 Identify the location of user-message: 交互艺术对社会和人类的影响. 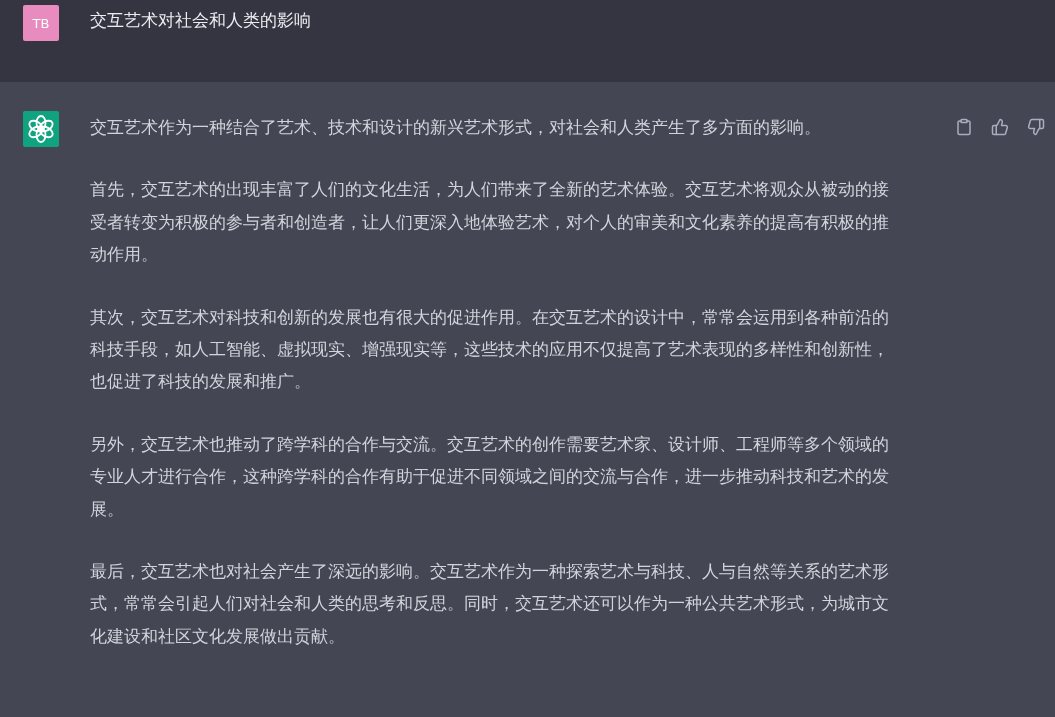
(200, 20).